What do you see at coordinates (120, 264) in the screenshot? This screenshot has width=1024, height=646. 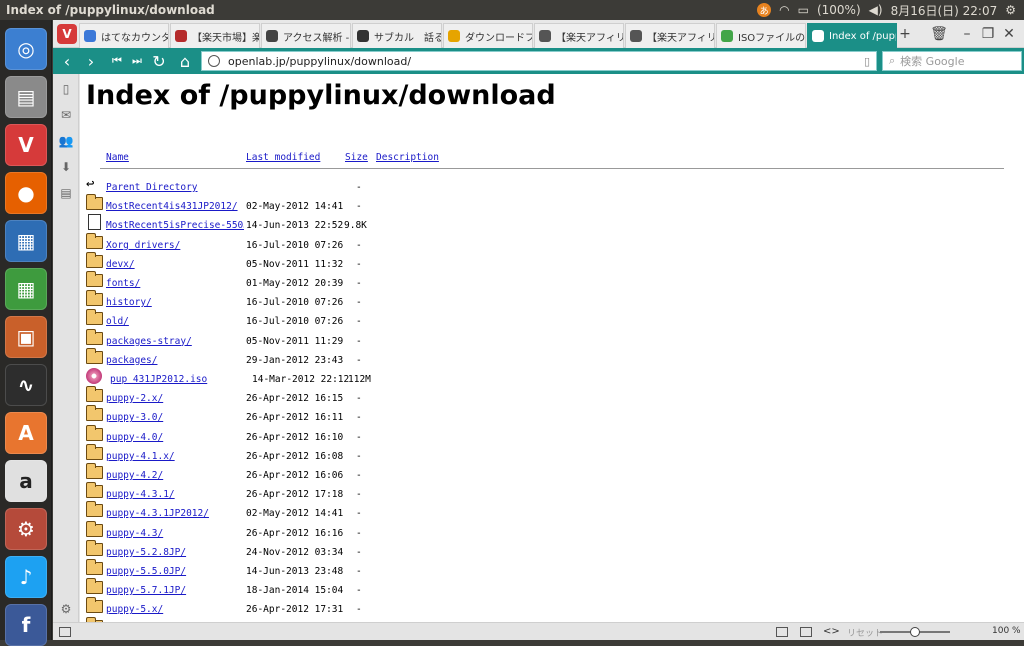 I see `entry-link: devx/` at bounding box center [120, 264].